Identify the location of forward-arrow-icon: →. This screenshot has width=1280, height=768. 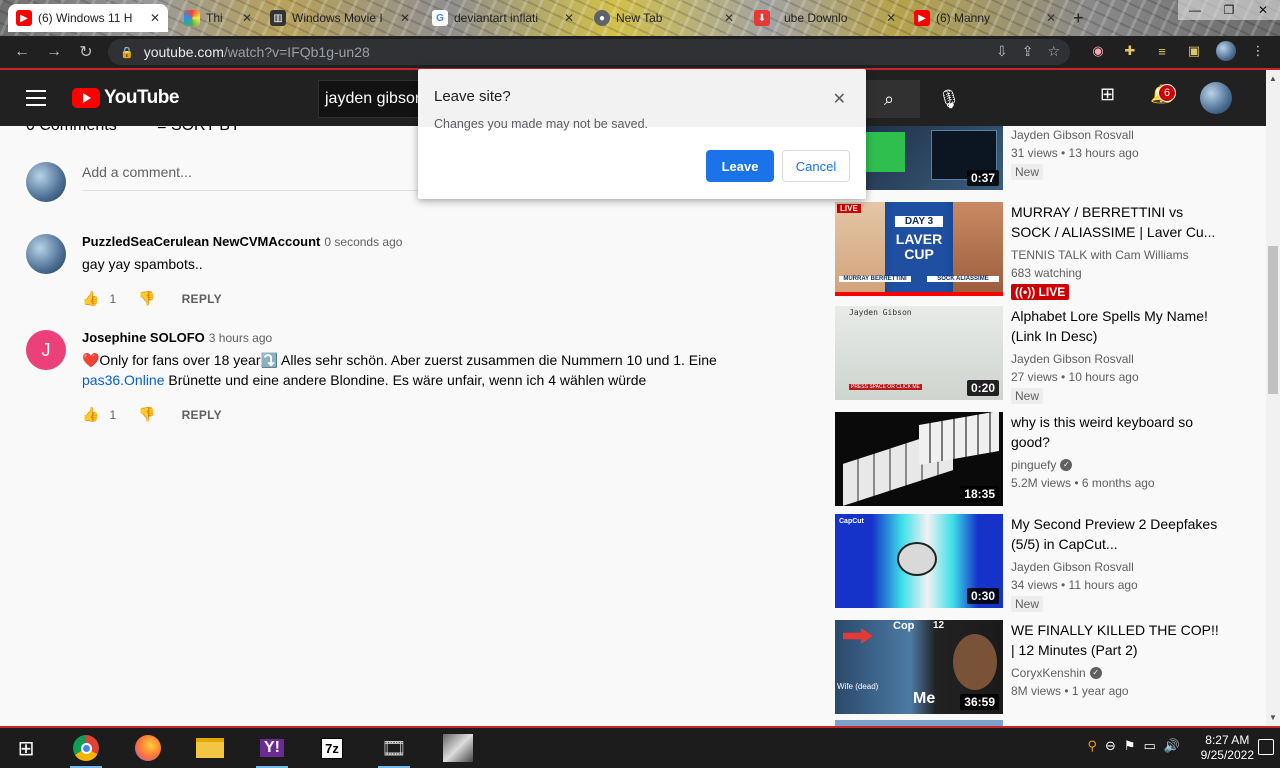
(54, 52).